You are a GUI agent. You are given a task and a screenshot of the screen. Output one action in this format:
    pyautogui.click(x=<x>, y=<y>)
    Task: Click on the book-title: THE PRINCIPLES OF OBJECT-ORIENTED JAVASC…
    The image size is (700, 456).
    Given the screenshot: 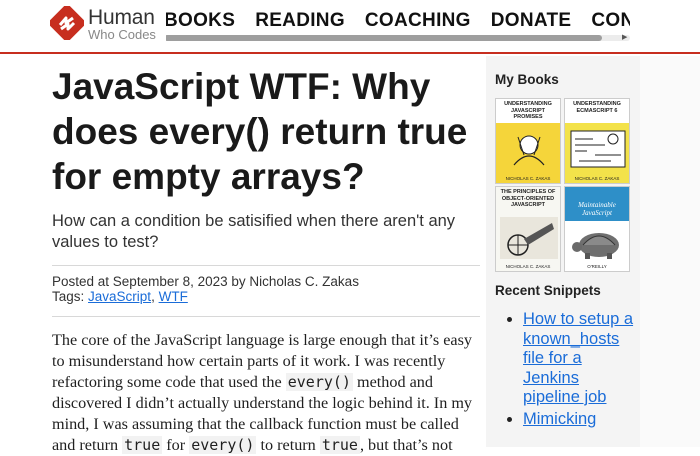 What is the action you would take?
    pyautogui.click(x=528, y=198)
    